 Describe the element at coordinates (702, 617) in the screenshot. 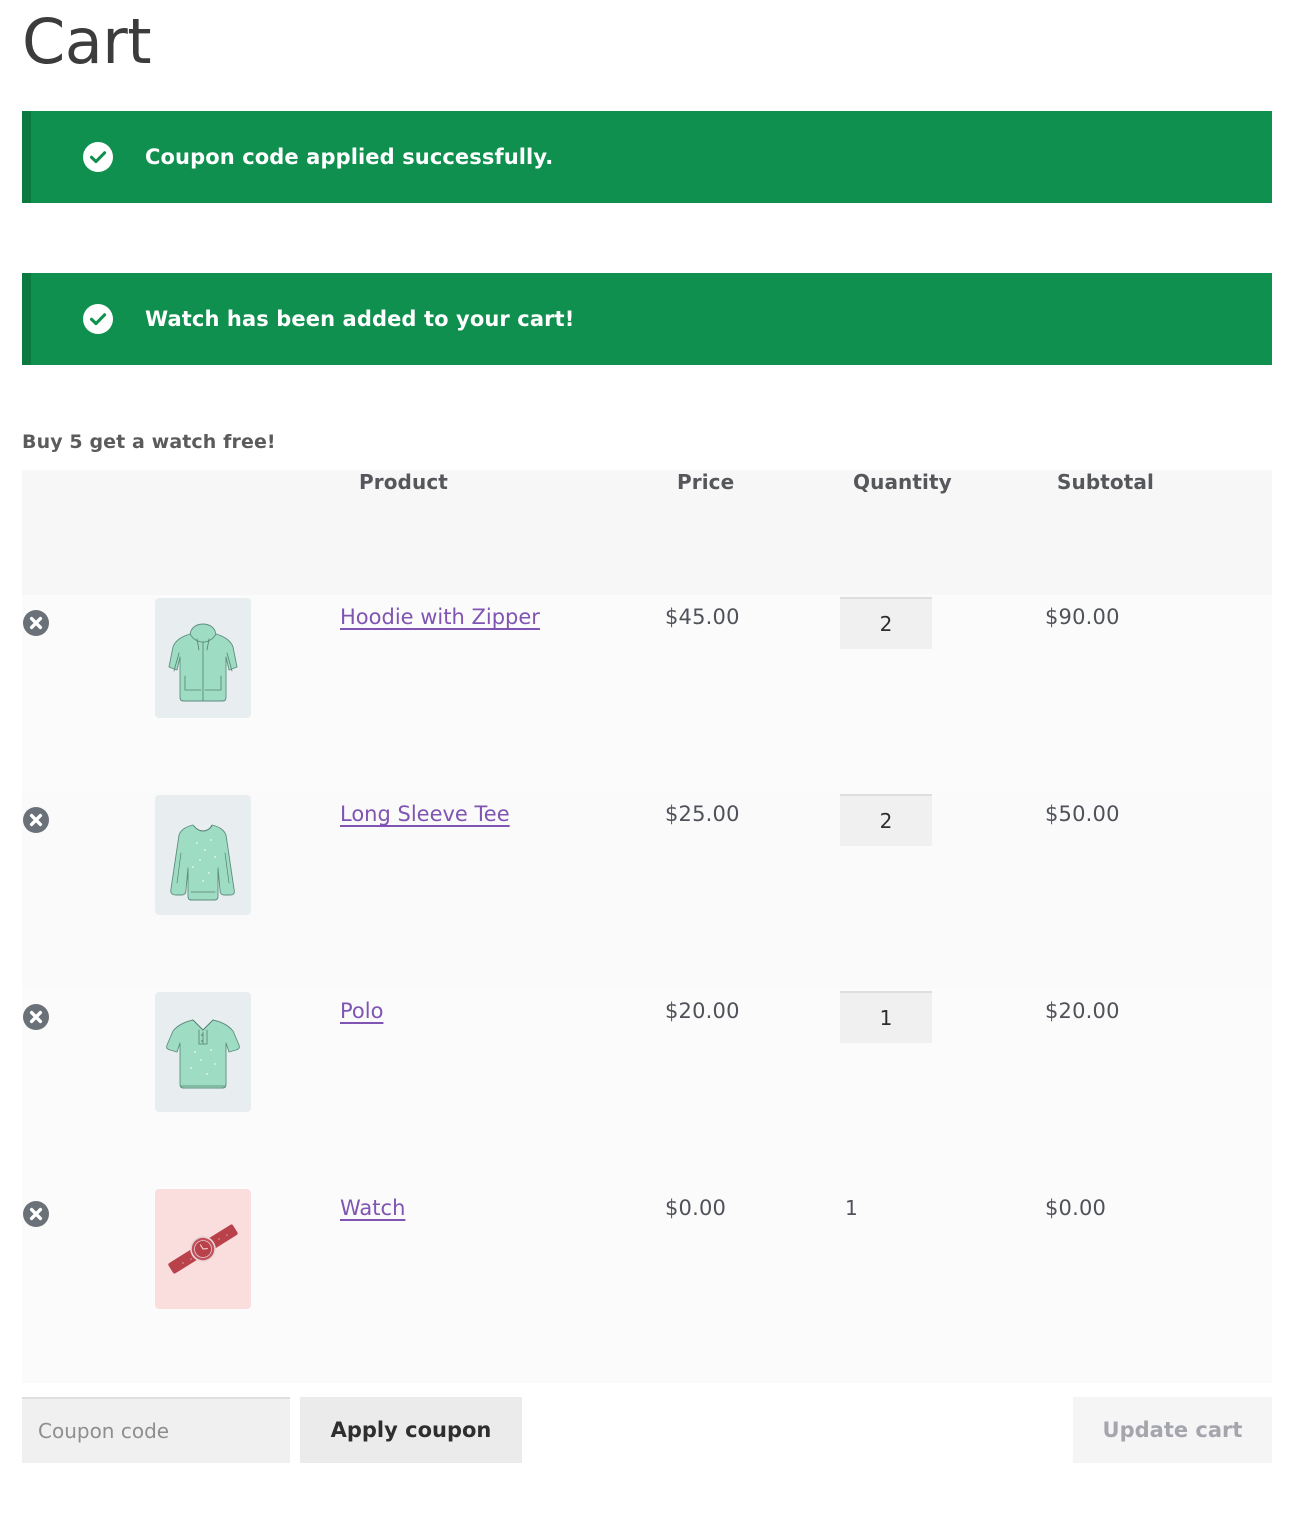

I see `product-price: $45.00` at that location.